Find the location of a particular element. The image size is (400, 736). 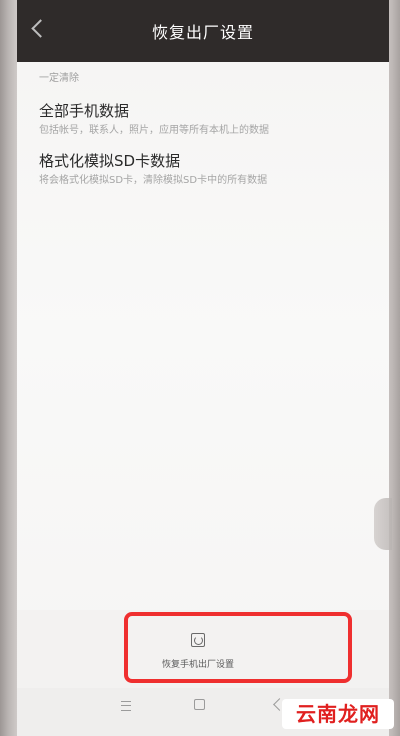

menu-icon is located at coordinates (126, 706).